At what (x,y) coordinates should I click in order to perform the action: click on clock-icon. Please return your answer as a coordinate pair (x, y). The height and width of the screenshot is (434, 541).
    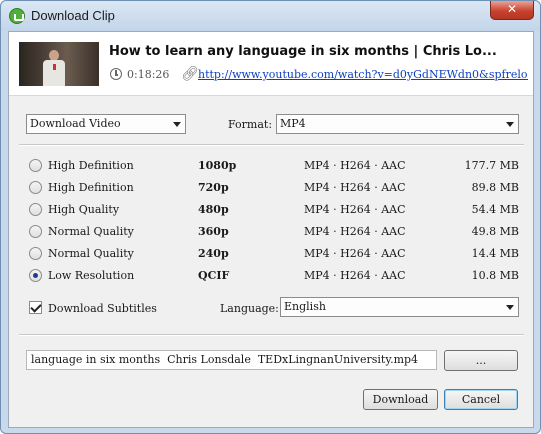
    Looking at the image, I should click on (116, 74).